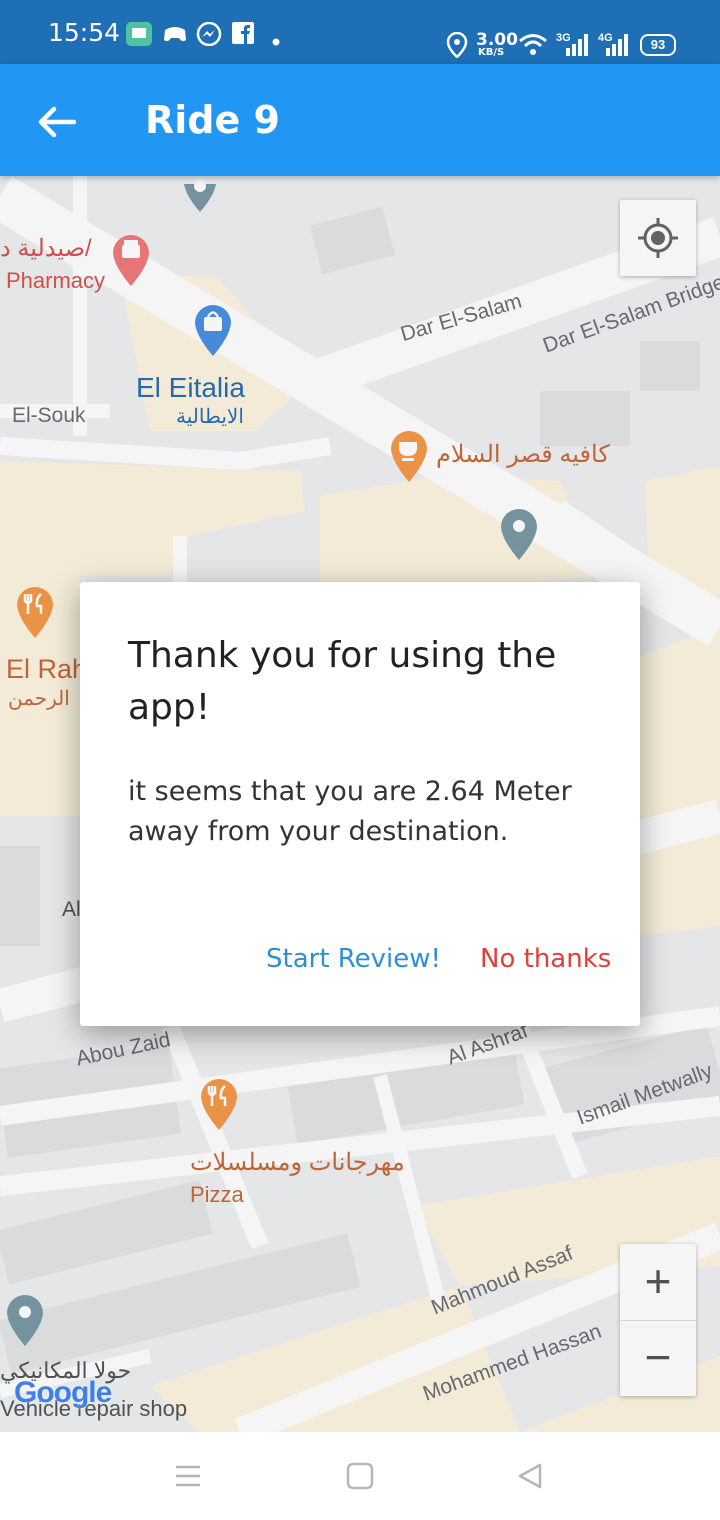 The height and width of the screenshot is (1520, 720). I want to click on battery-level: 93, so click(658, 44).